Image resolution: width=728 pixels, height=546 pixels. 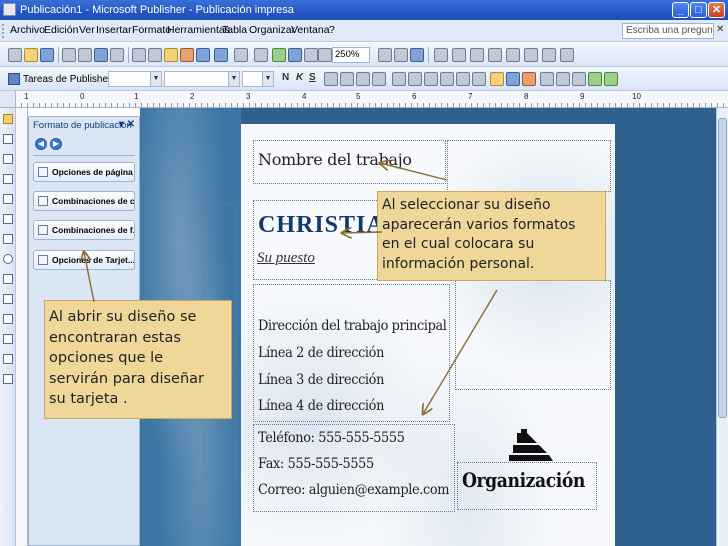 What do you see at coordinates (8, 99) in the screenshot?
I see `ruler-corner` at bounding box center [8, 99].